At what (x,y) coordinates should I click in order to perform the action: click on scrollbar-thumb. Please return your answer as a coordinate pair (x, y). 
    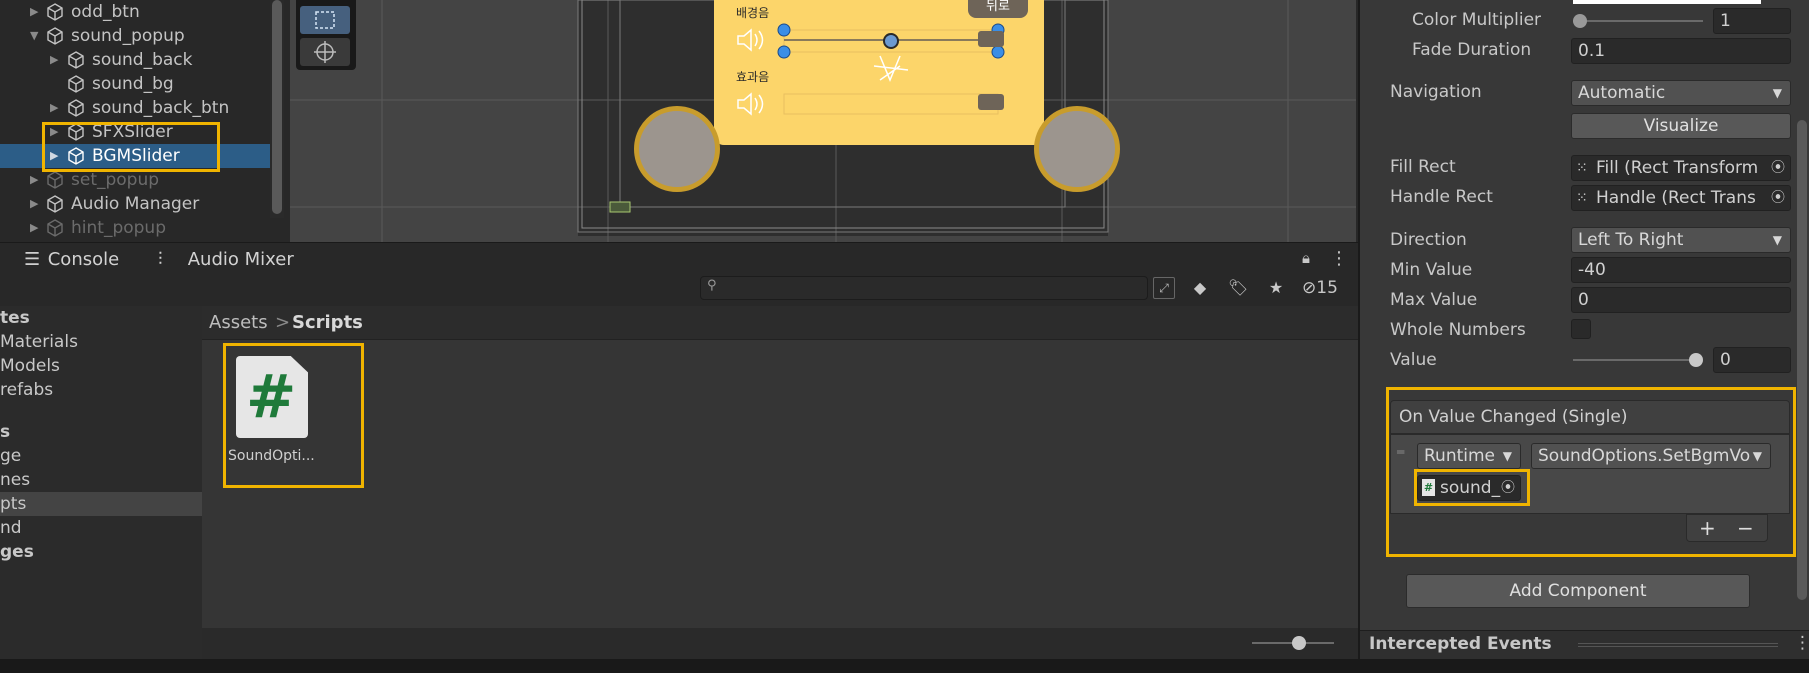
    Looking at the image, I should click on (277, 107).